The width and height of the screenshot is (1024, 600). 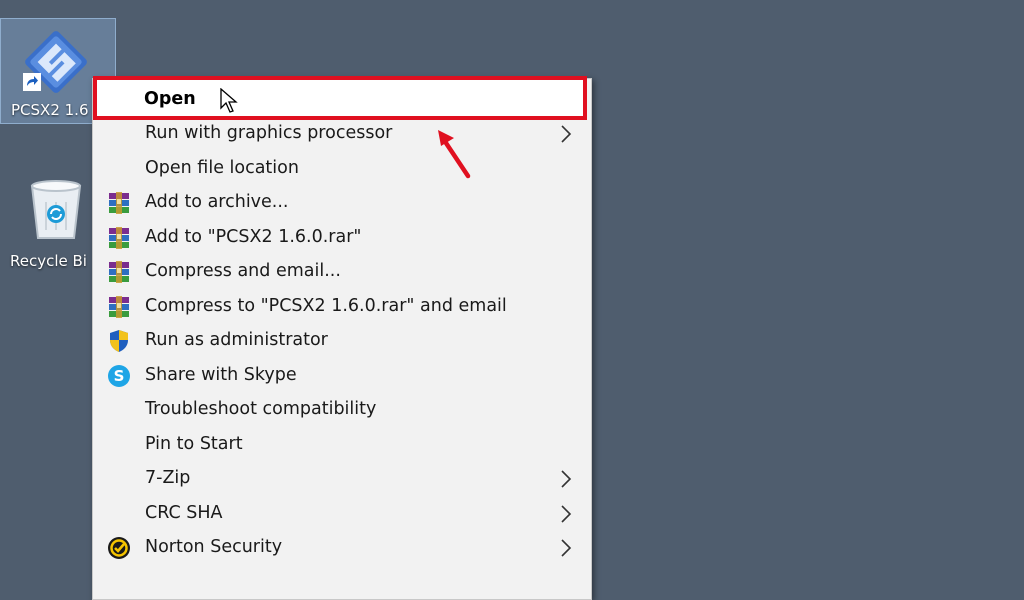 I want to click on menu-item-troubleshoot-compatibility: Troubleshoot compatibility, so click(x=342, y=410).